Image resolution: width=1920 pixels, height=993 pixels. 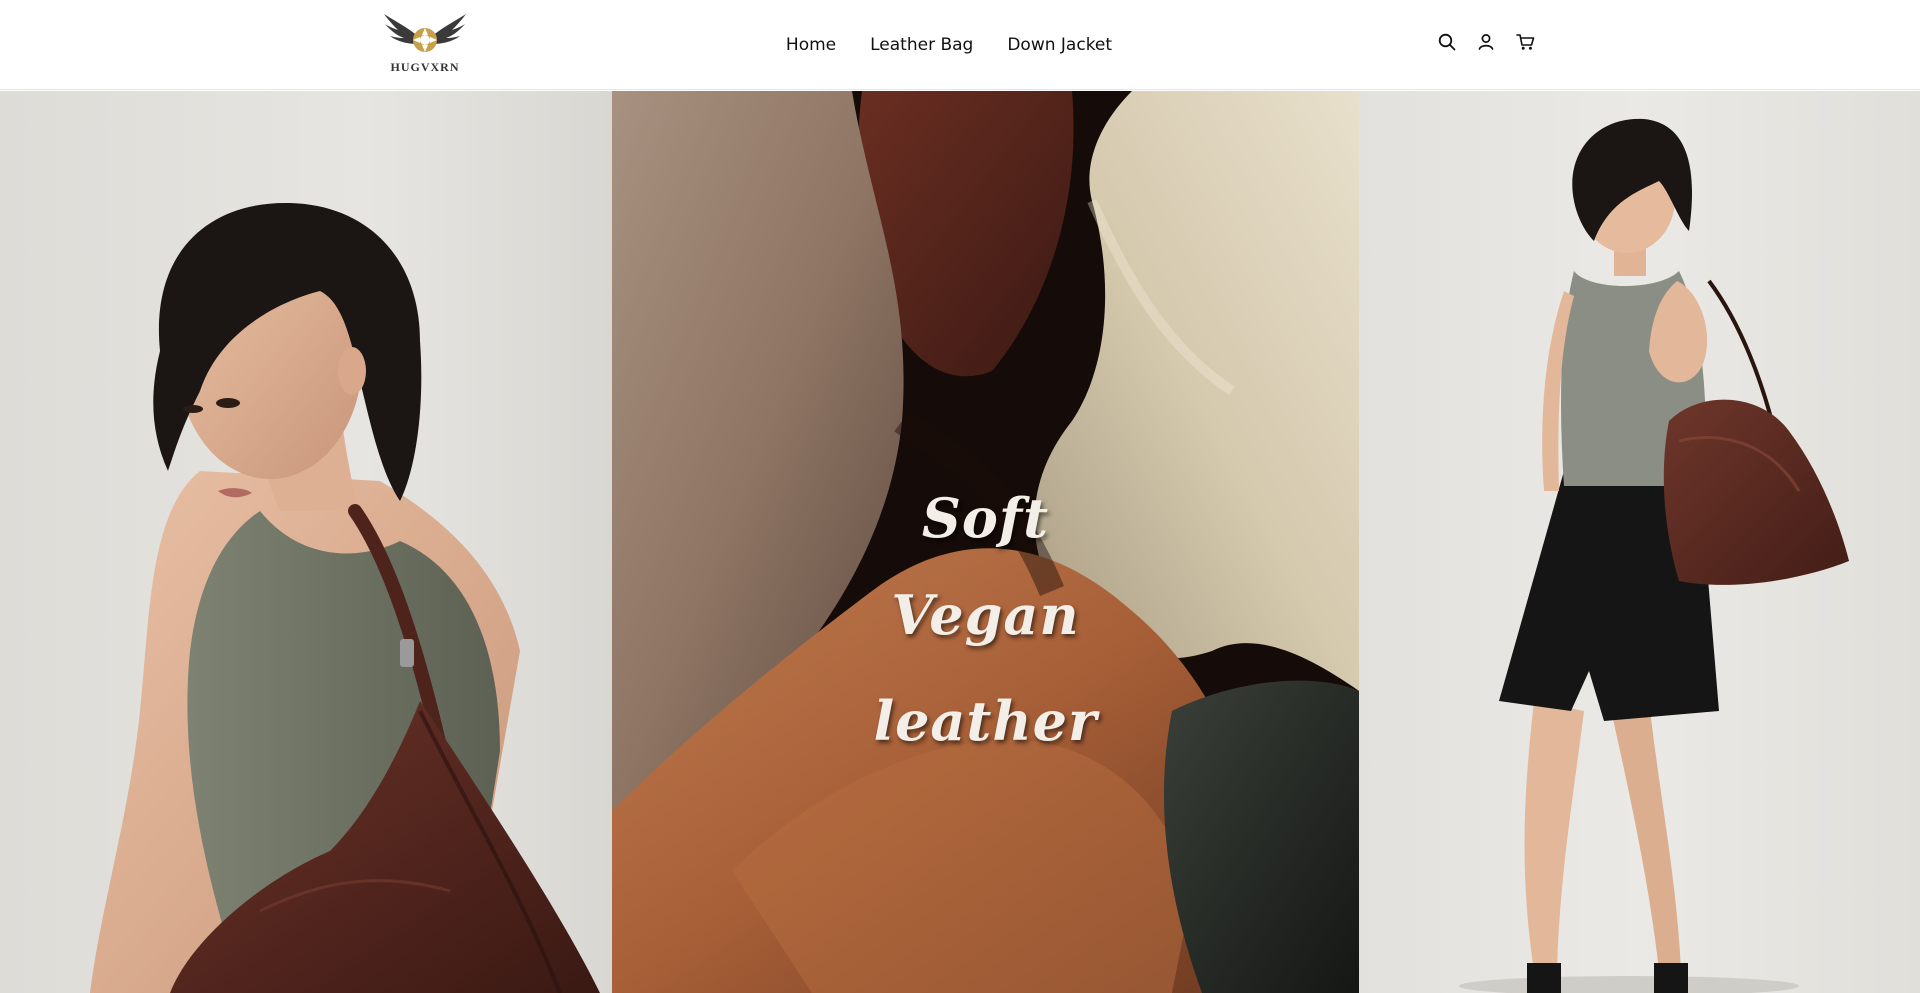 I want to click on brand-logo: HUGVXRN, so click(x=425, y=44).